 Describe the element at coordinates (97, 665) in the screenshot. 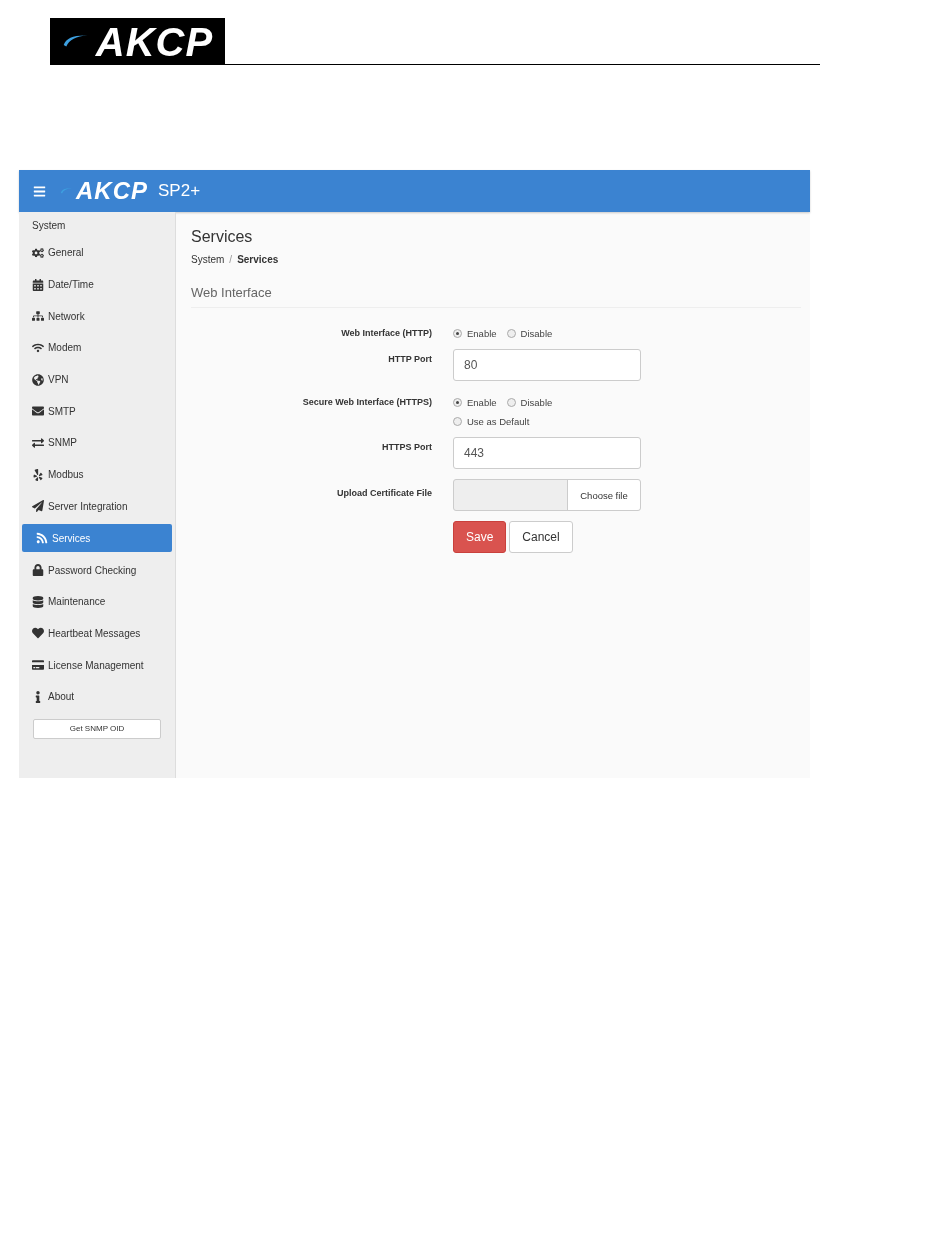

I see `sidebar-item: License Management` at that location.